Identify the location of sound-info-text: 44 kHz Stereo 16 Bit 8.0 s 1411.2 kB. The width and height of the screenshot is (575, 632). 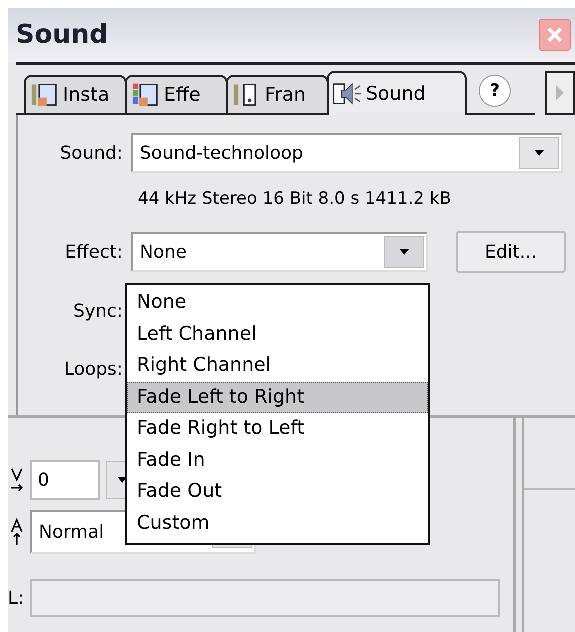
(294, 199).